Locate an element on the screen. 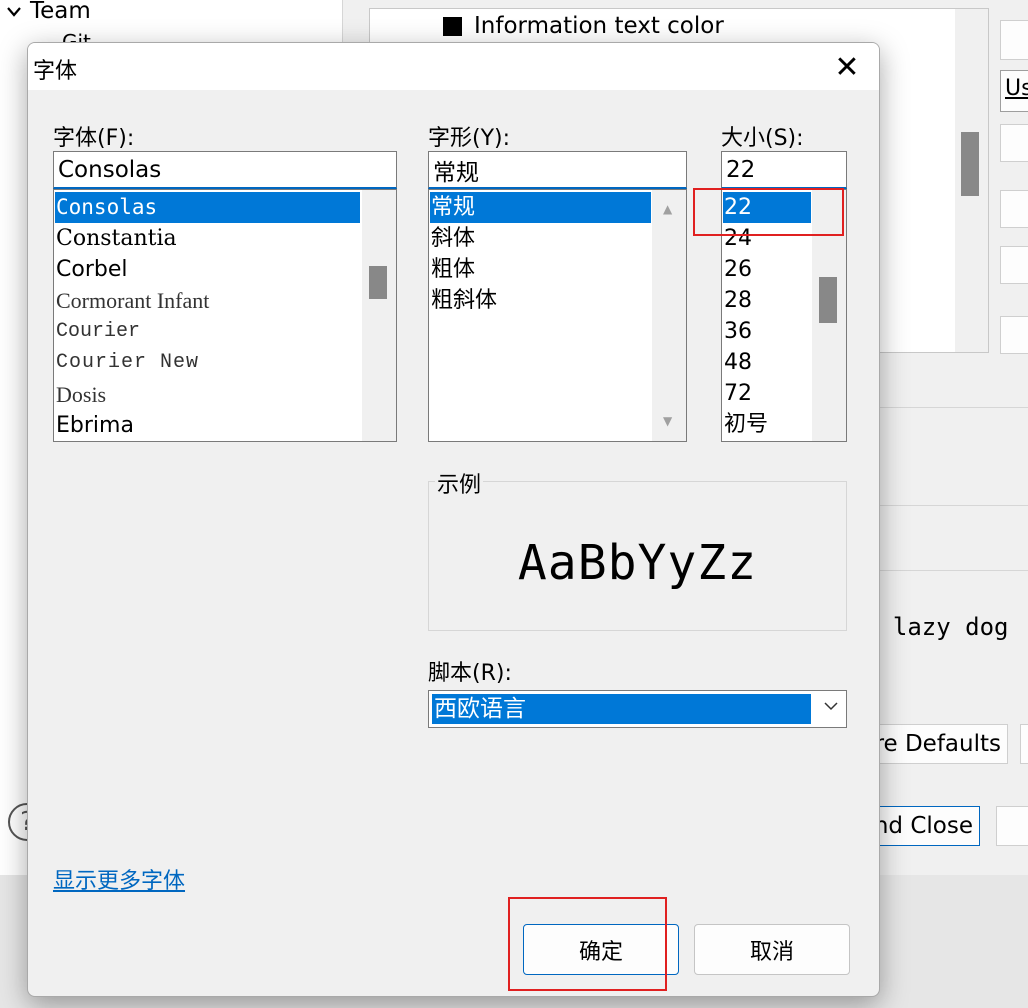 This screenshot has height=1008, width=1028. tree-item-label: Team is located at coordinates (60, 12).